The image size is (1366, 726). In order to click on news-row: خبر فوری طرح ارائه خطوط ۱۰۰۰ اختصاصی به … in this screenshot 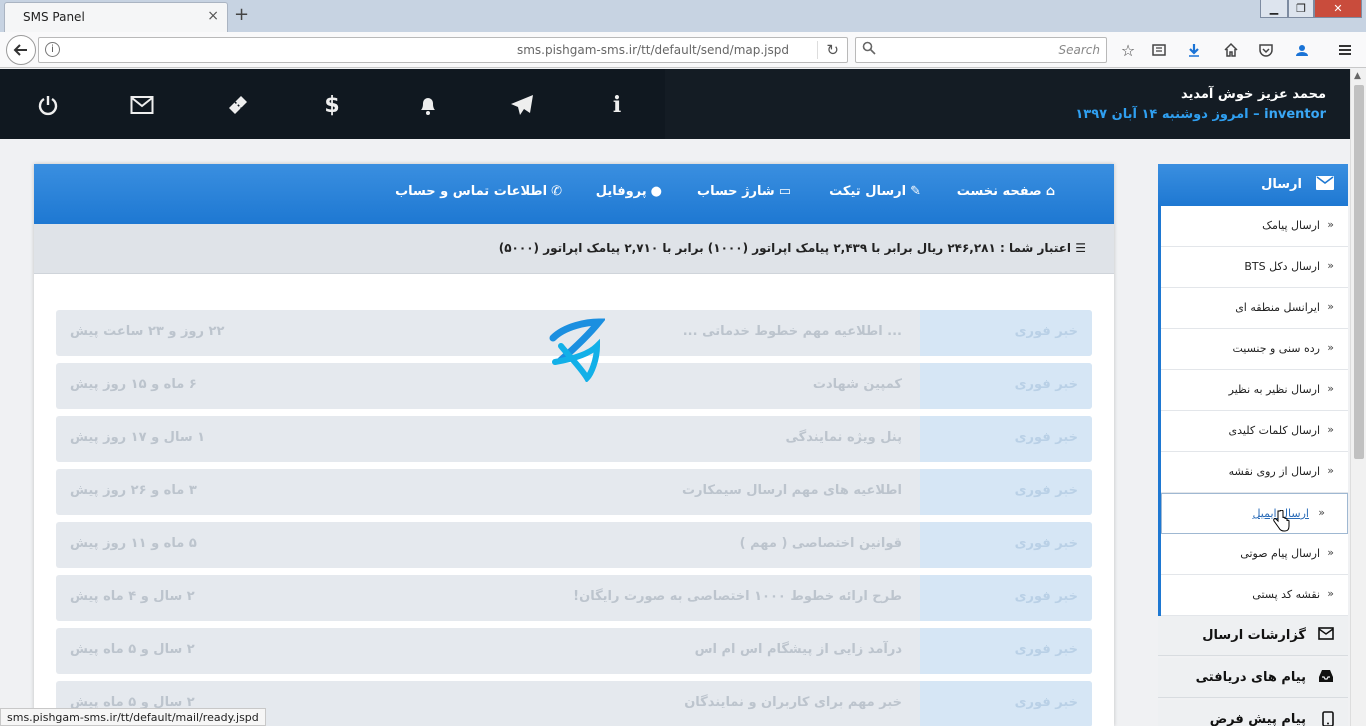, I will do `click(574, 598)`.